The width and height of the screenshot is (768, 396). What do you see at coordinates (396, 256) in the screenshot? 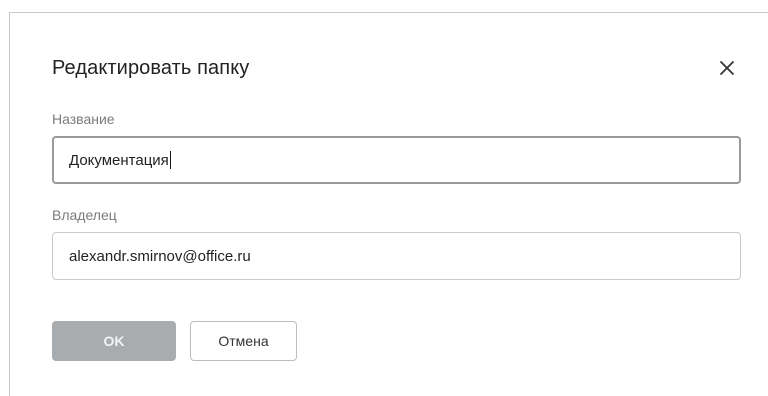
I see `owner-input: alexandr.smirnov@office.ru` at bounding box center [396, 256].